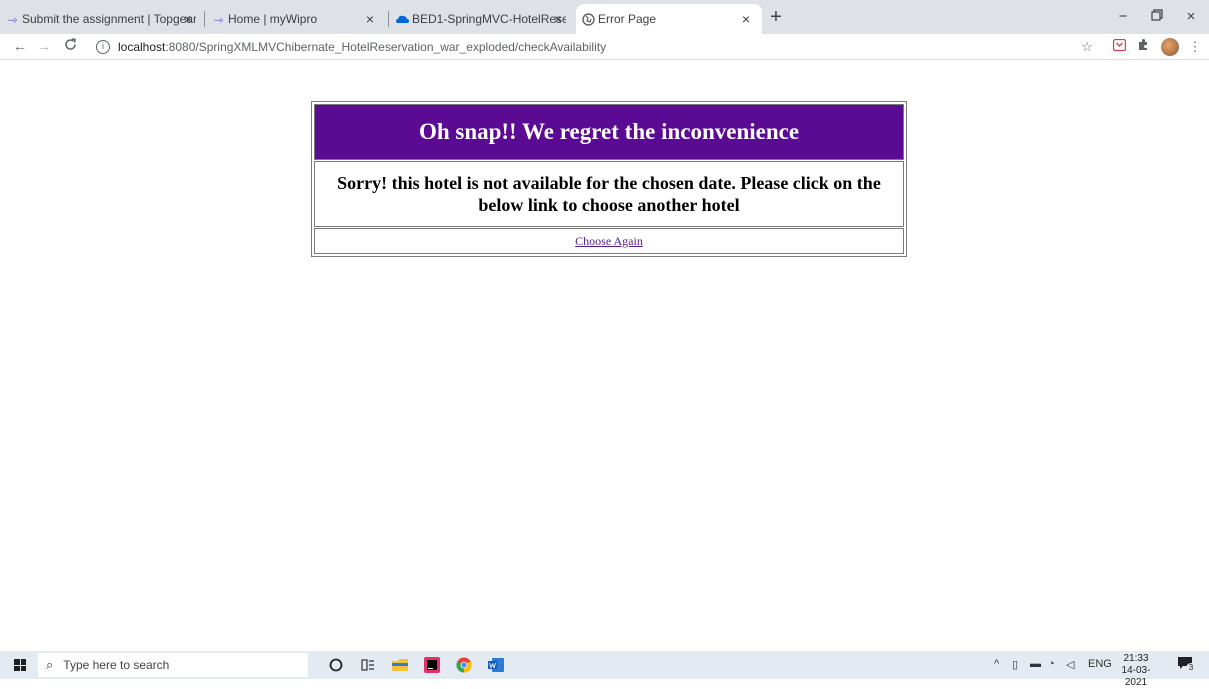  Describe the element at coordinates (273, 19) in the screenshot. I see `tab-label: Home | myWipro` at that location.